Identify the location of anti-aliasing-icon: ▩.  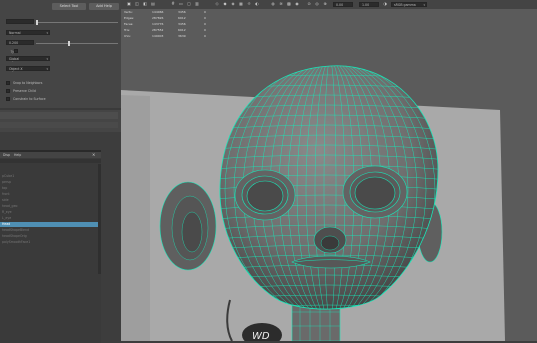
(289, 4).